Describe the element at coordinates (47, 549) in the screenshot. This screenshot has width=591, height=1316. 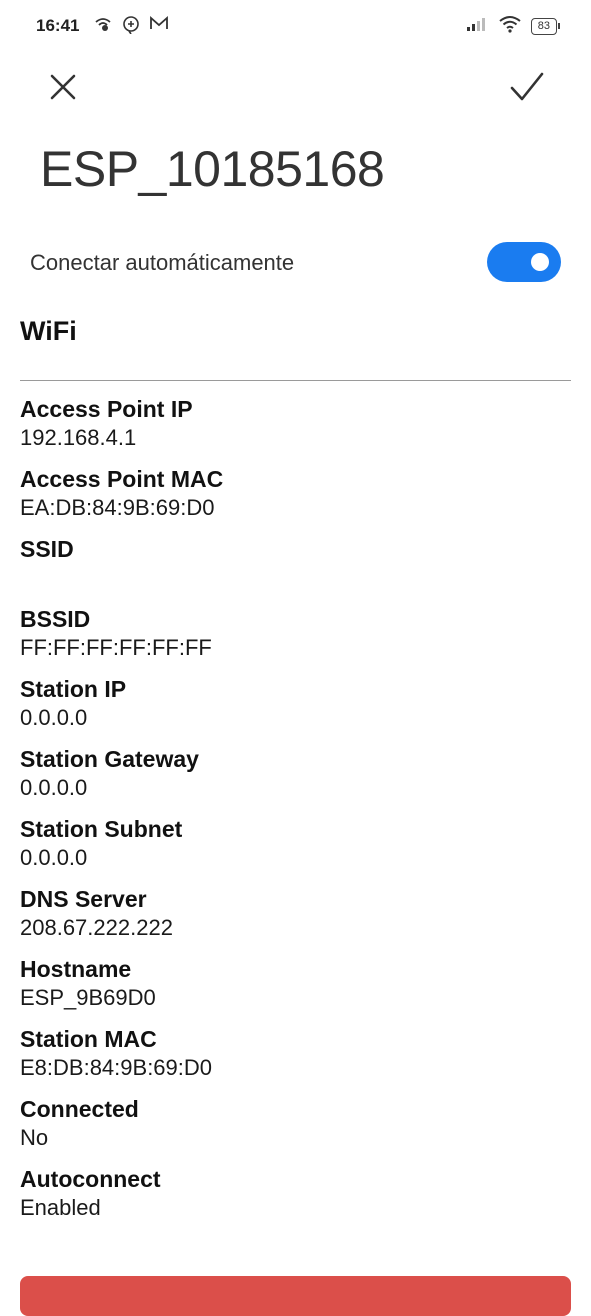
I see `info-label: SSID` at that location.